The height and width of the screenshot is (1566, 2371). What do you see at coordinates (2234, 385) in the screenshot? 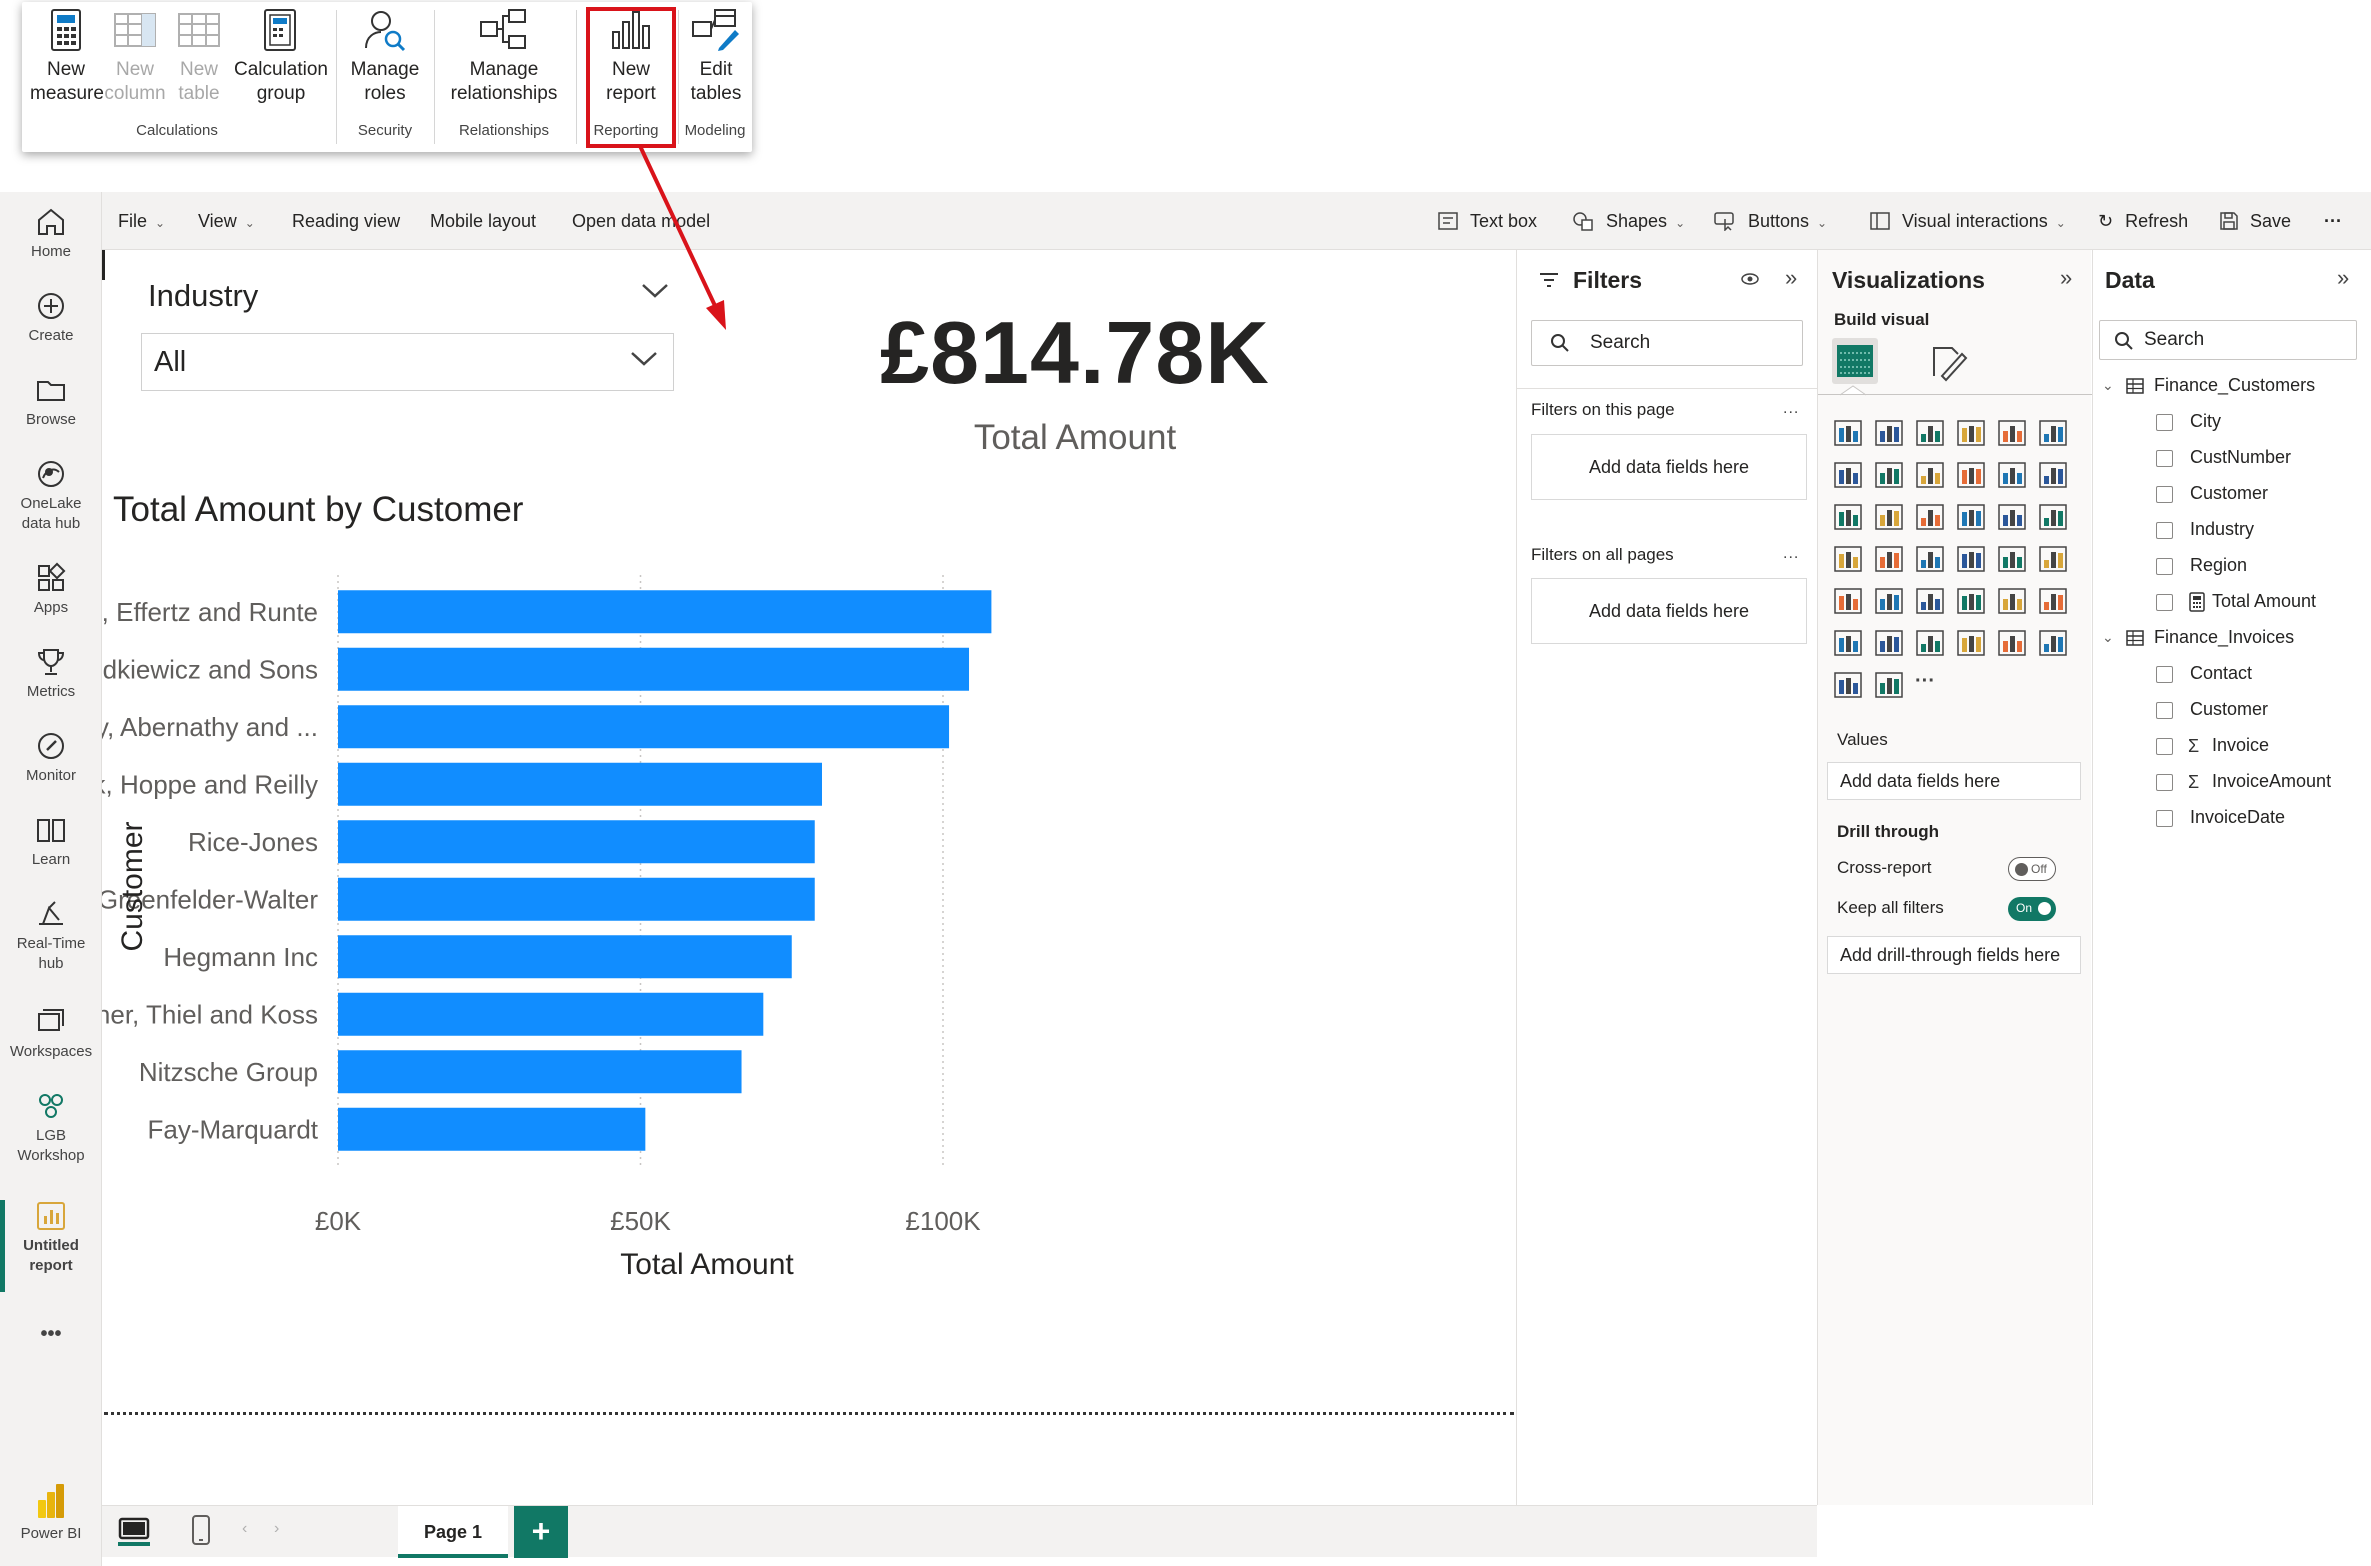
I see `data-table-name: Finance_Customers` at bounding box center [2234, 385].